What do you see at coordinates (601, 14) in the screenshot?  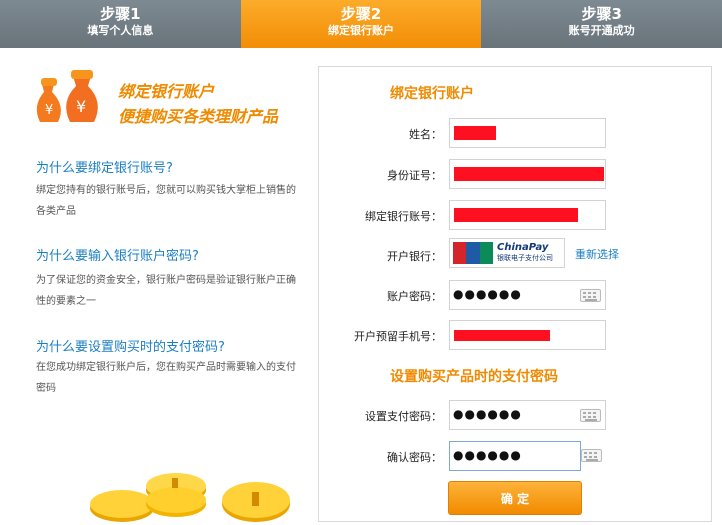 I see `step-3-number: 步骤3` at bounding box center [601, 14].